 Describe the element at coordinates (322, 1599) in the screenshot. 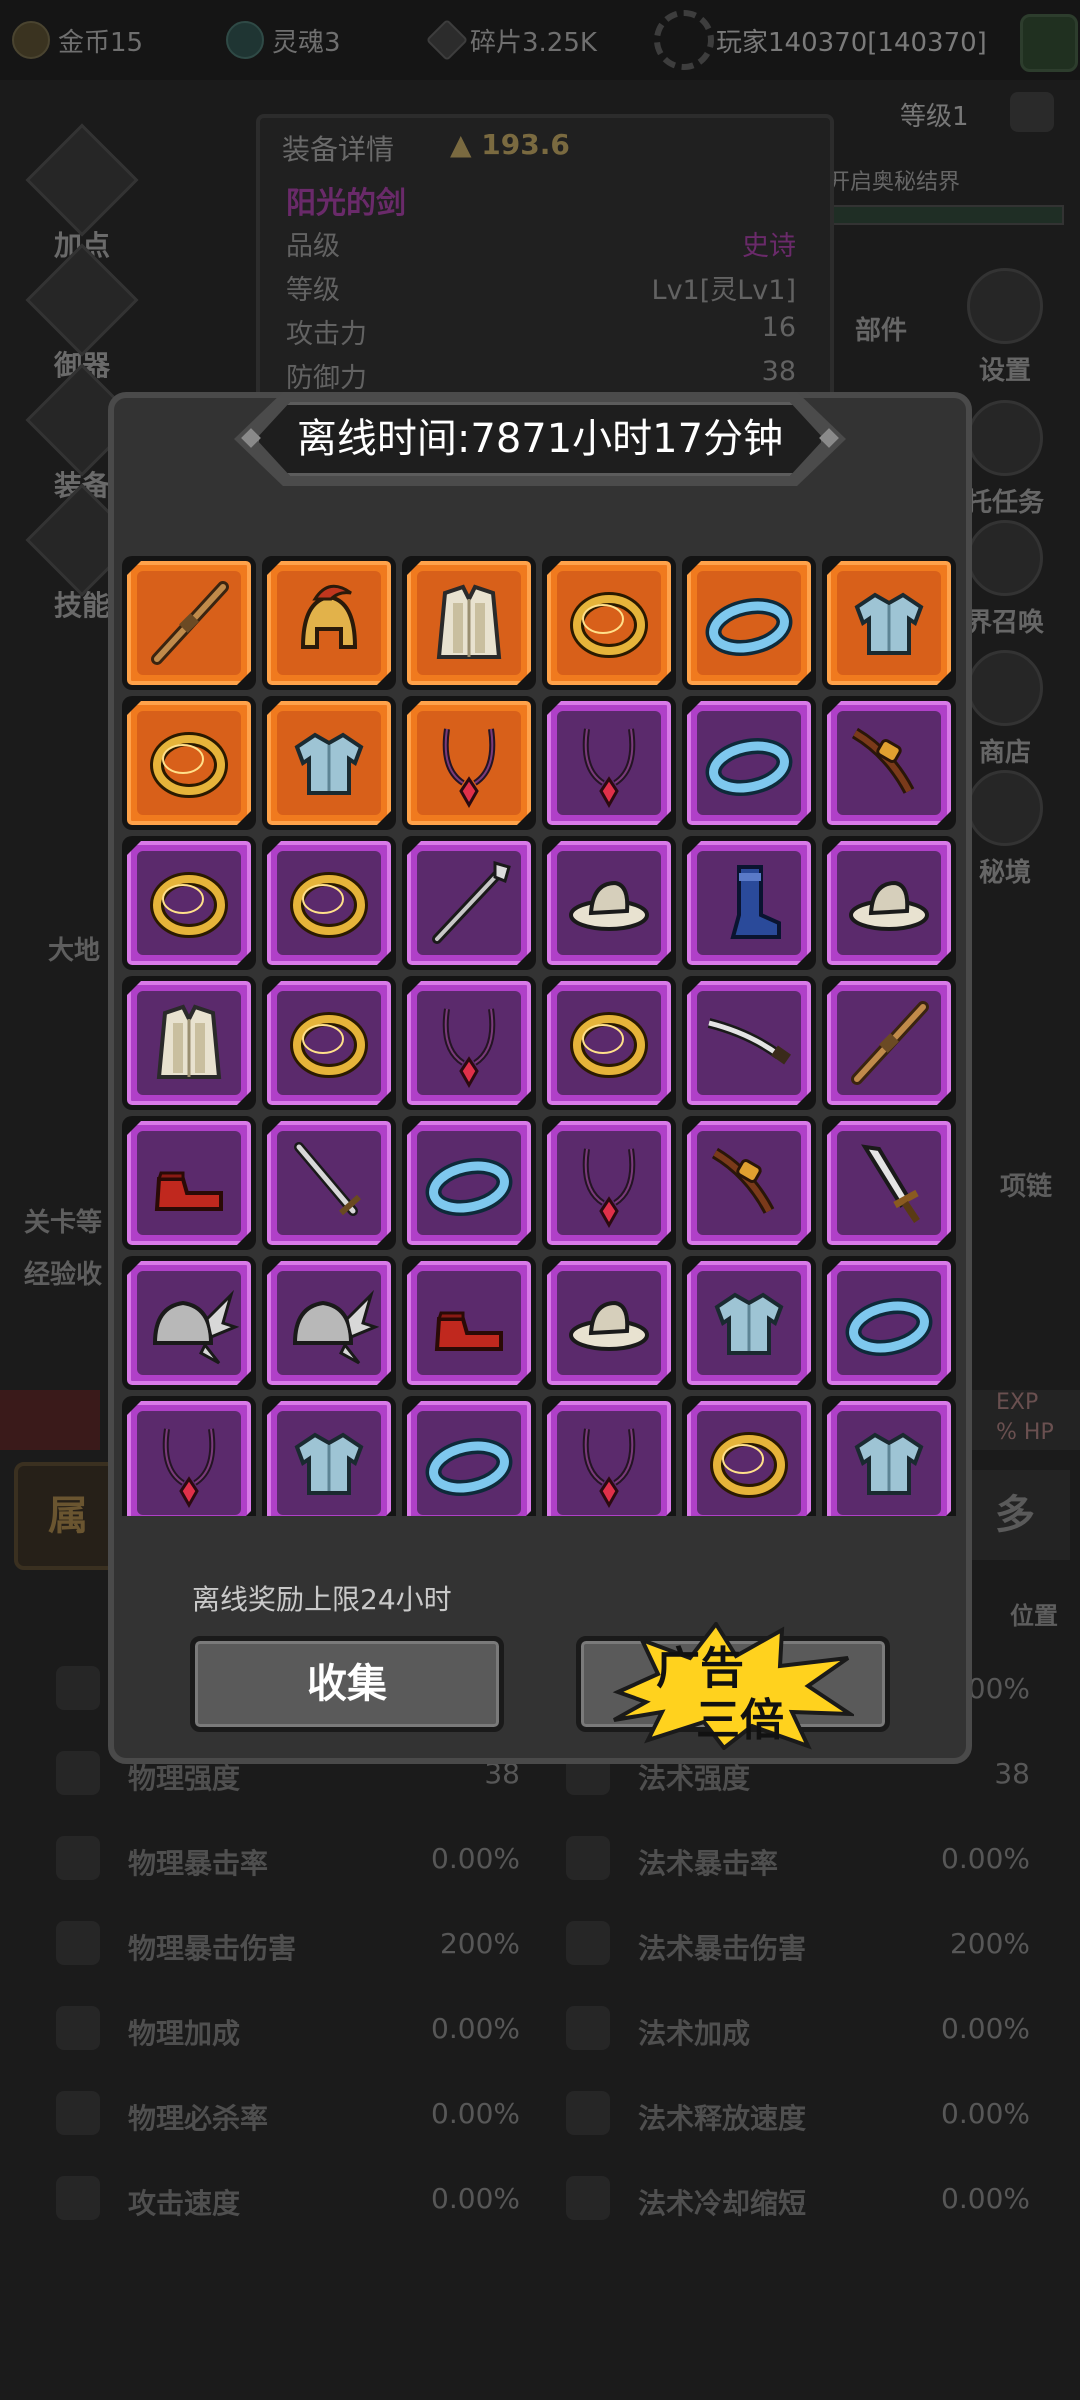

I see `offline-limit-text: 离线奖励上限24小时` at that location.